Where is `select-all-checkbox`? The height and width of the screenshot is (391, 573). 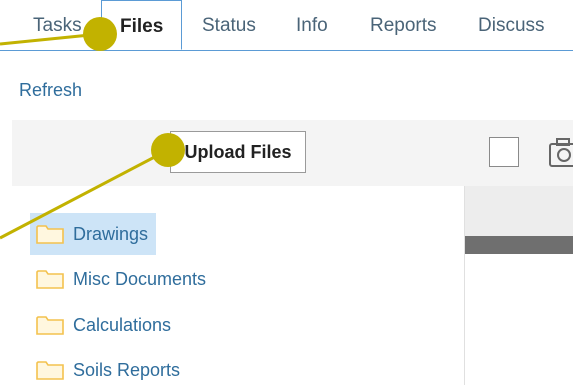 select-all-checkbox is located at coordinates (504, 152).